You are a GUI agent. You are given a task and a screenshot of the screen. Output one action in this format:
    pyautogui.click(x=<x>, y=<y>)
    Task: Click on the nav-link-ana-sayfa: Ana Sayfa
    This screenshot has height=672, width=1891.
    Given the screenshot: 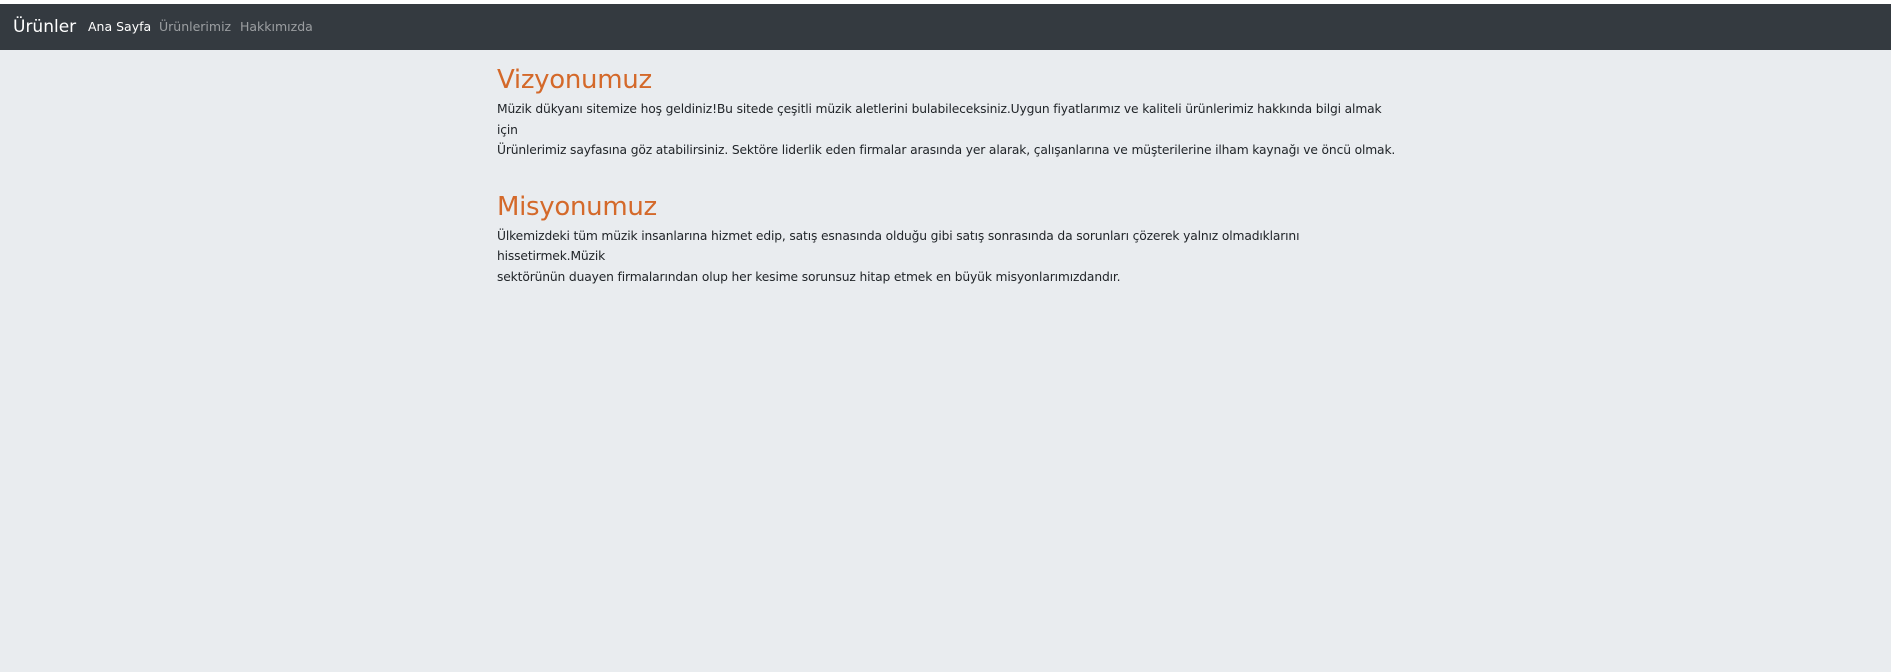 What is the action you would take?
    pyautogui.click(x=119, y=27)
    